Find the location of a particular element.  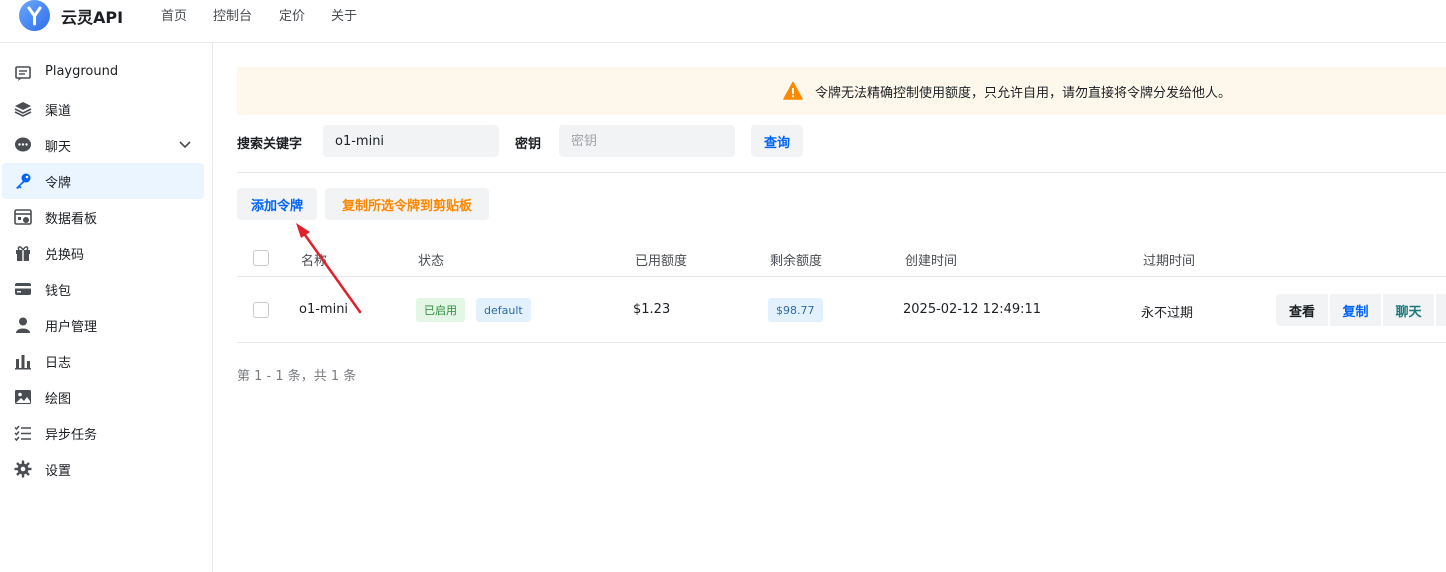

image-icon is located at coordinates (23, 397).